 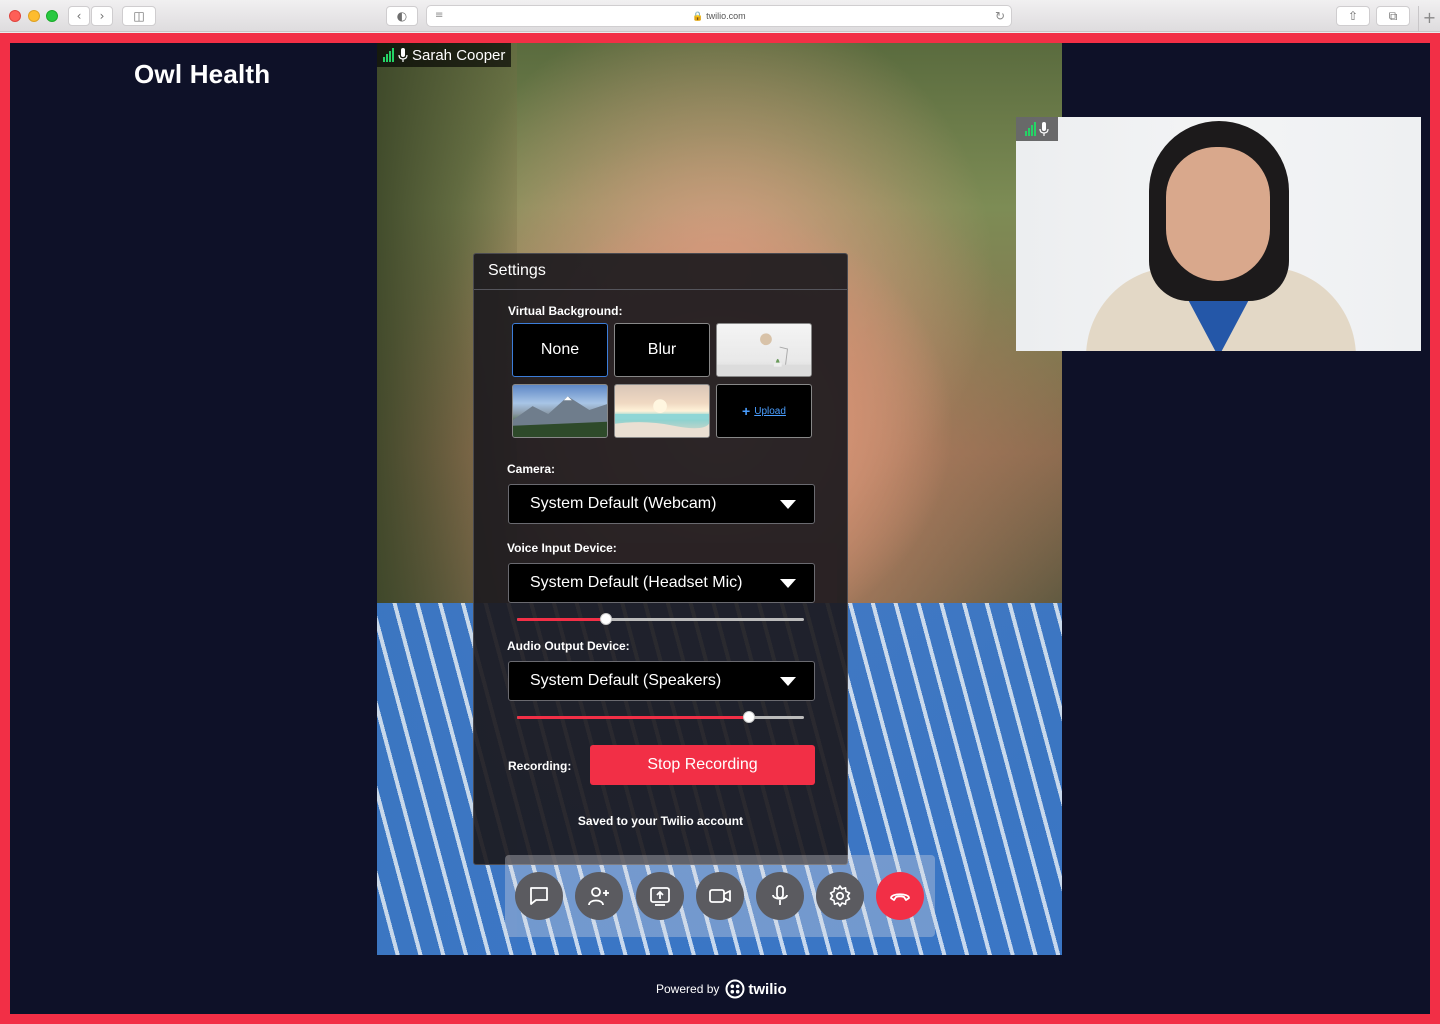 I want to click on chevron-left-icon: ‹, so click(x=79, y=16).